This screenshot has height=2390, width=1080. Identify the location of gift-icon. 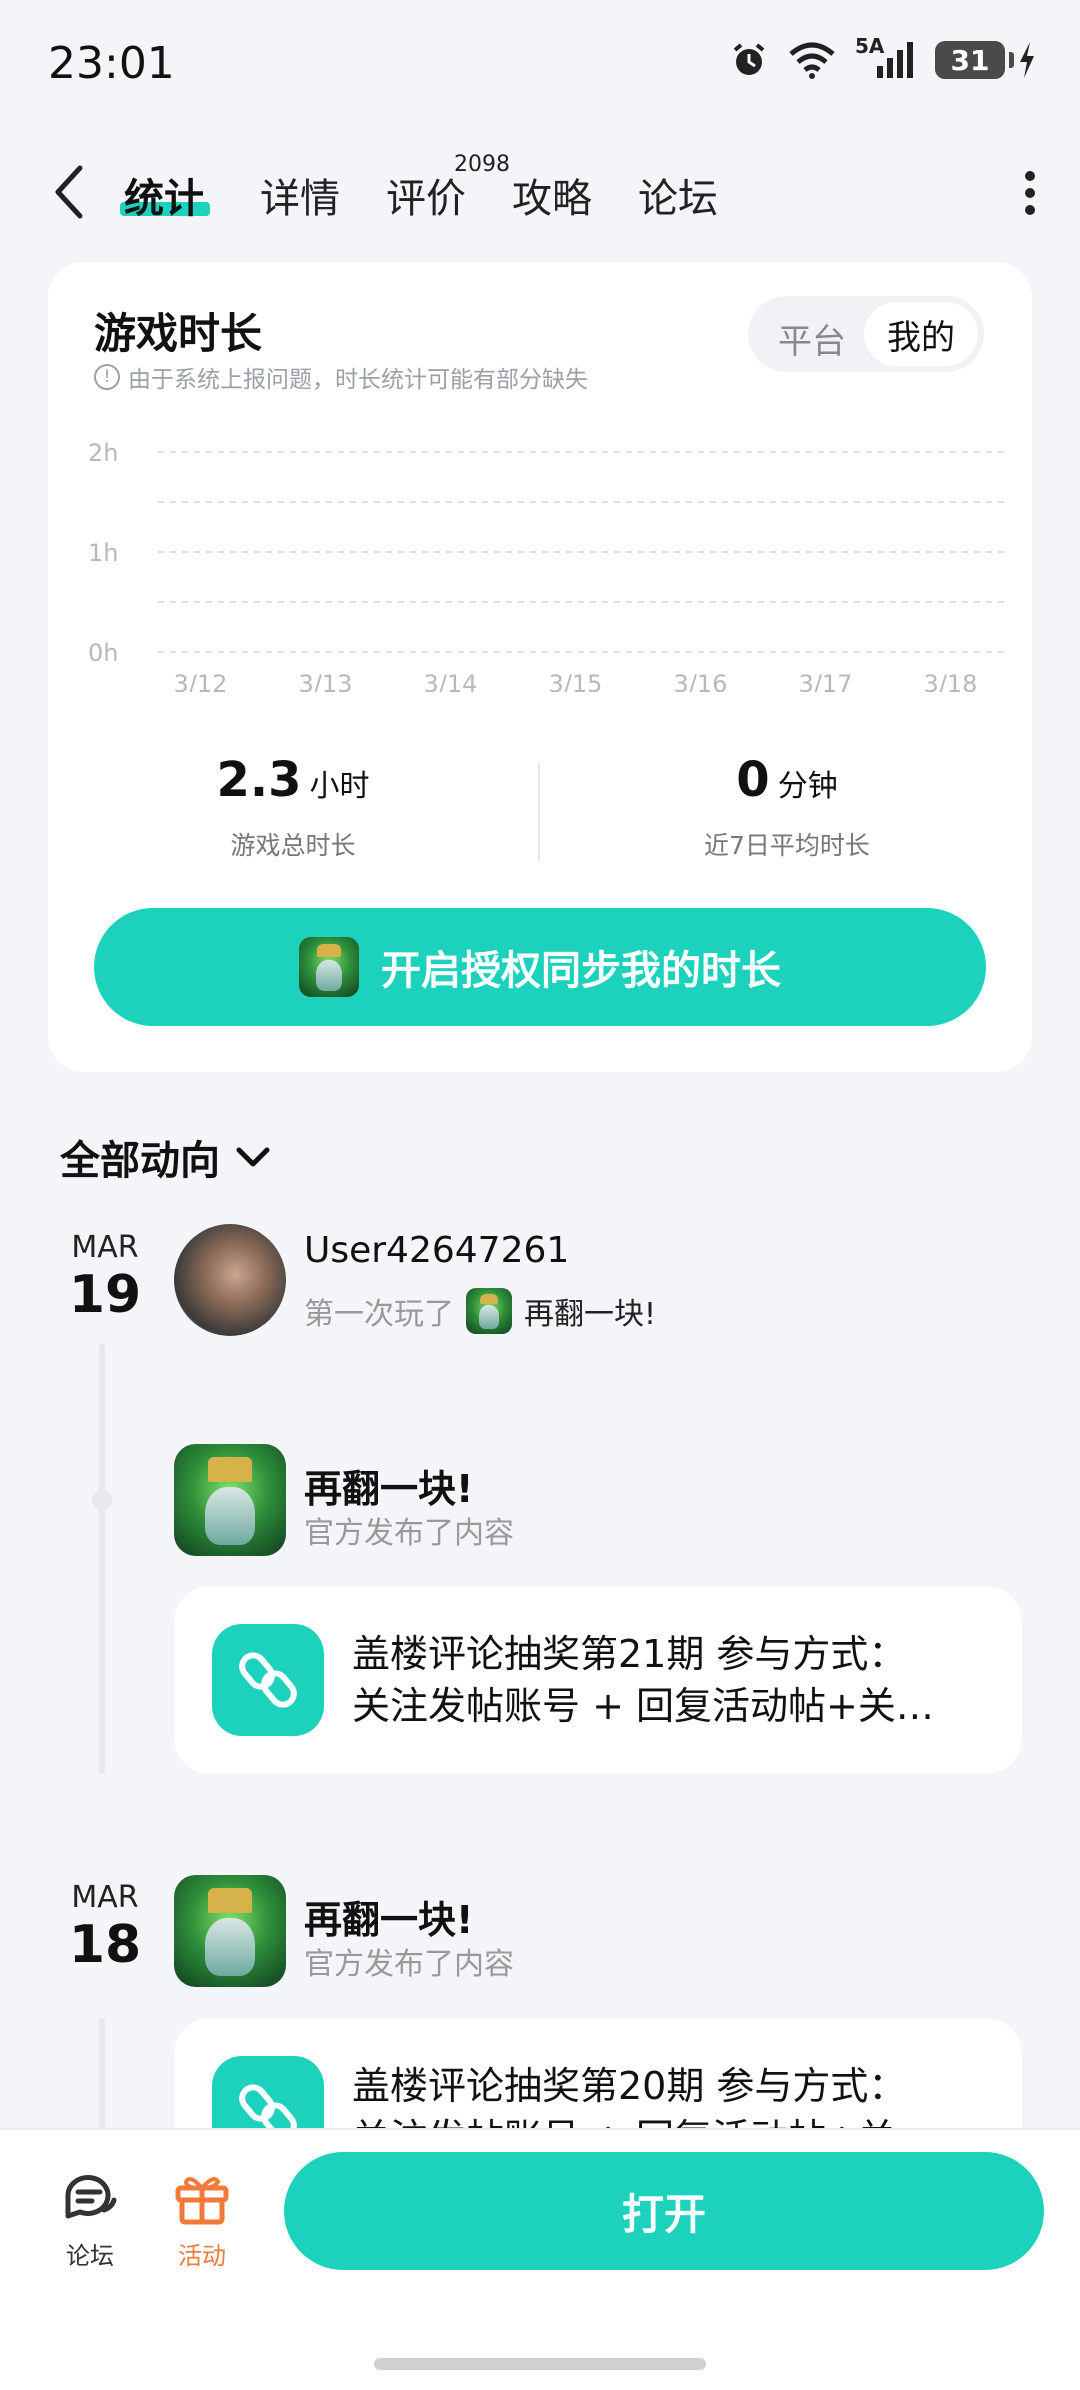
(202, 2201).